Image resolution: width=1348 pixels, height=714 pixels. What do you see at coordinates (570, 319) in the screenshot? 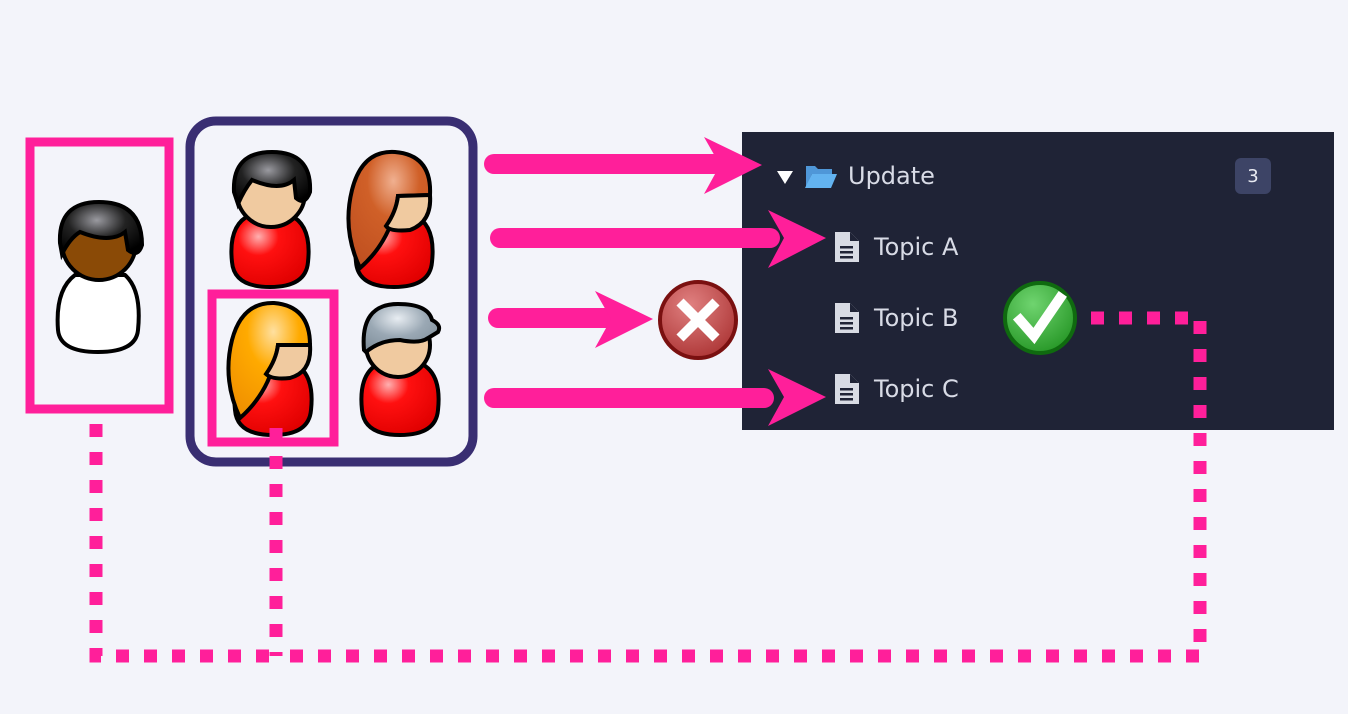
I see `arrow-to-denied` at bounding box center [570, 319].